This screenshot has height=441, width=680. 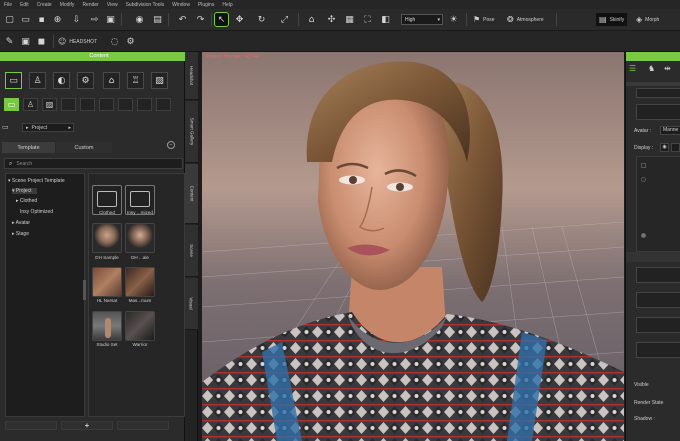 What do you see at coordinates (107, 282) in the screenshot?
I see `thumb-hl-narsat` at bounding box center [107, 282].